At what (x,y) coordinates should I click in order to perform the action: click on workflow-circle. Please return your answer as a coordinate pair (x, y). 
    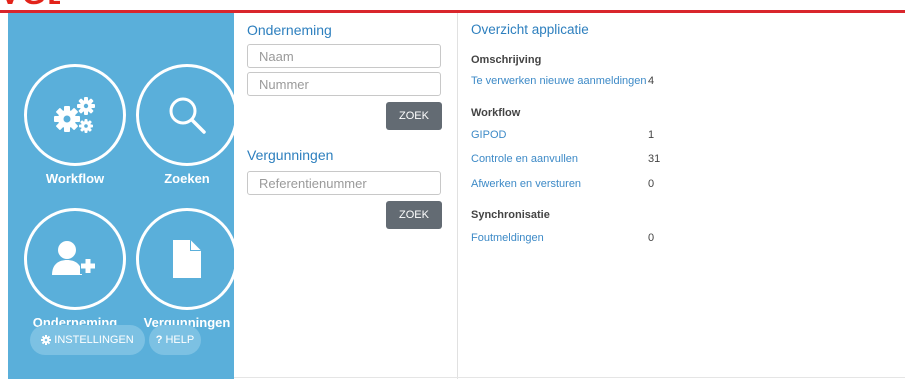
    Looking at the image, I should click on (75, 115).